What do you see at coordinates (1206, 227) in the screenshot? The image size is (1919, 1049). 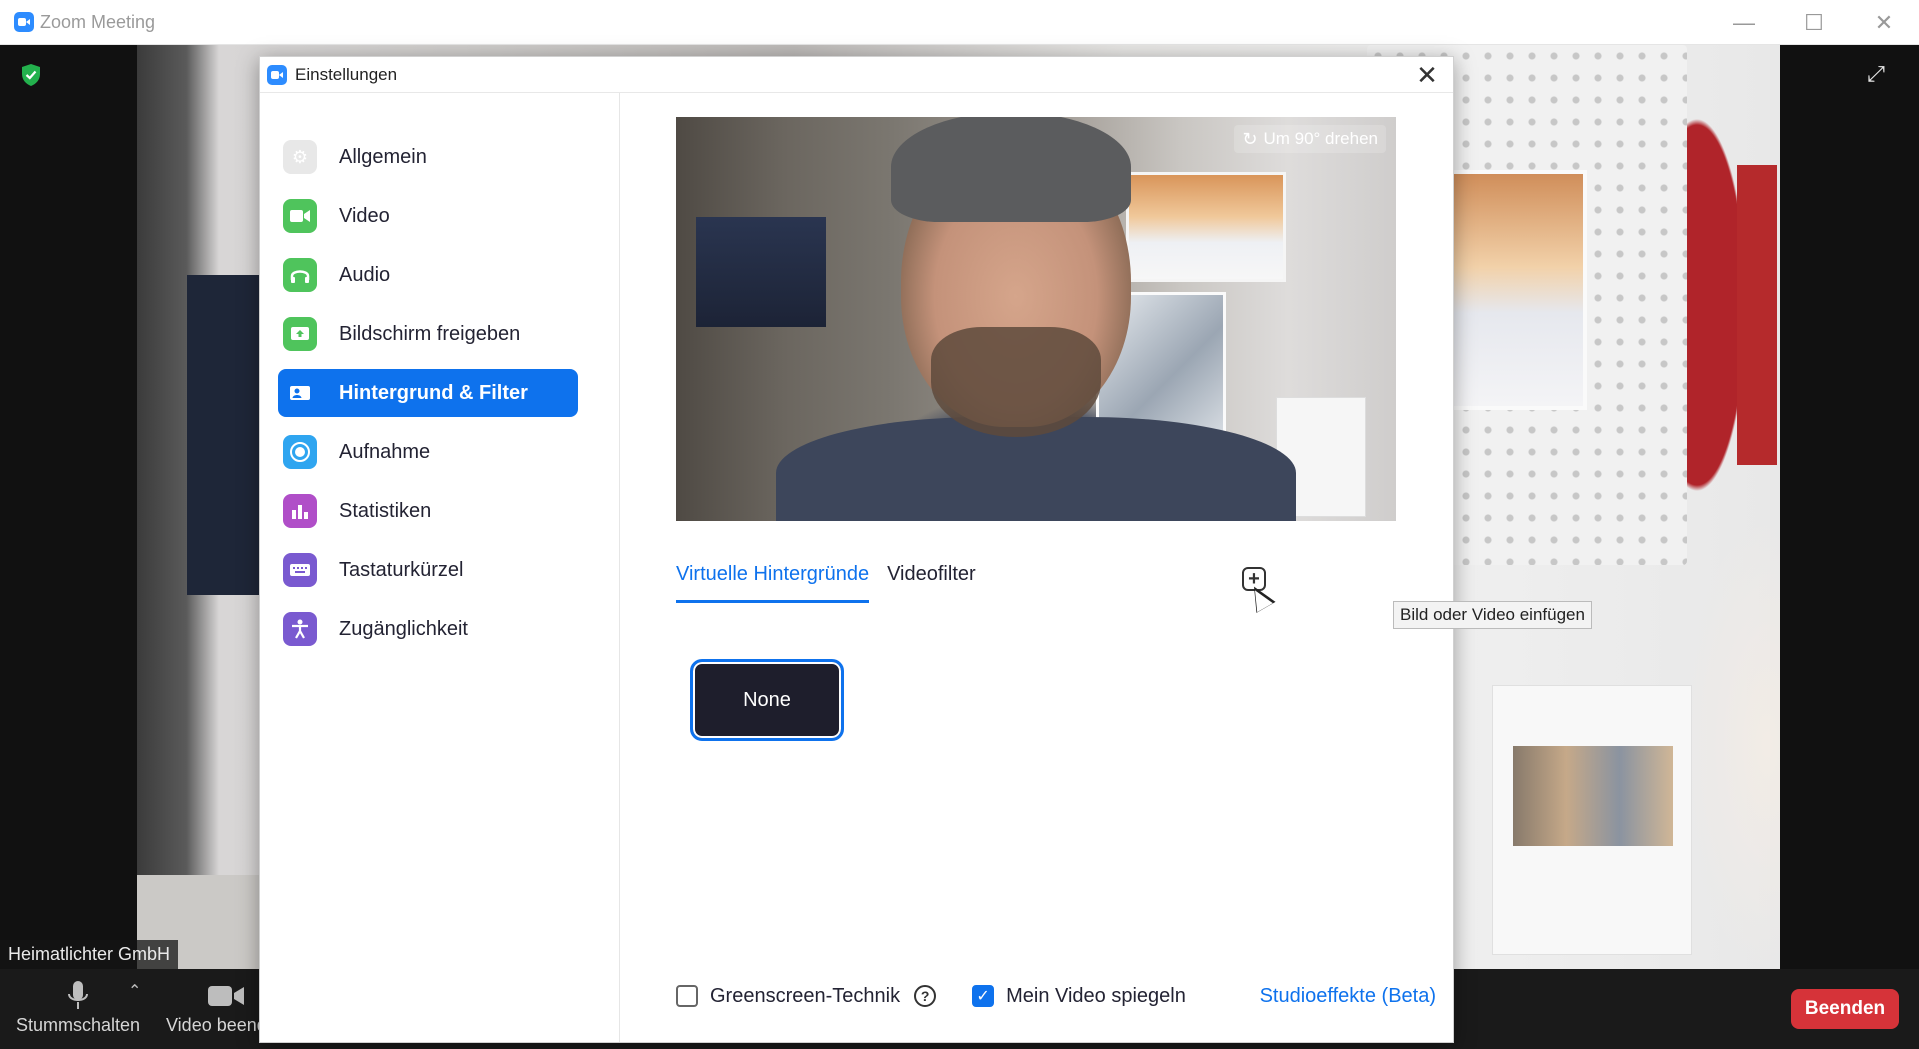 I see `preview-winter-picture` at bounding box center [1206, 227].